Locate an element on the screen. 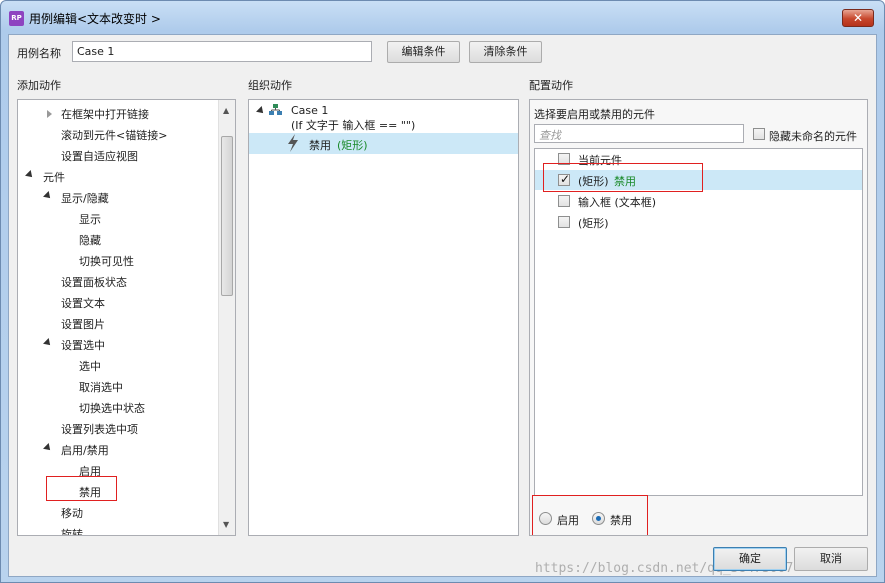  tree-item-rotate: 旋转 is located at coordinates (72, 530).